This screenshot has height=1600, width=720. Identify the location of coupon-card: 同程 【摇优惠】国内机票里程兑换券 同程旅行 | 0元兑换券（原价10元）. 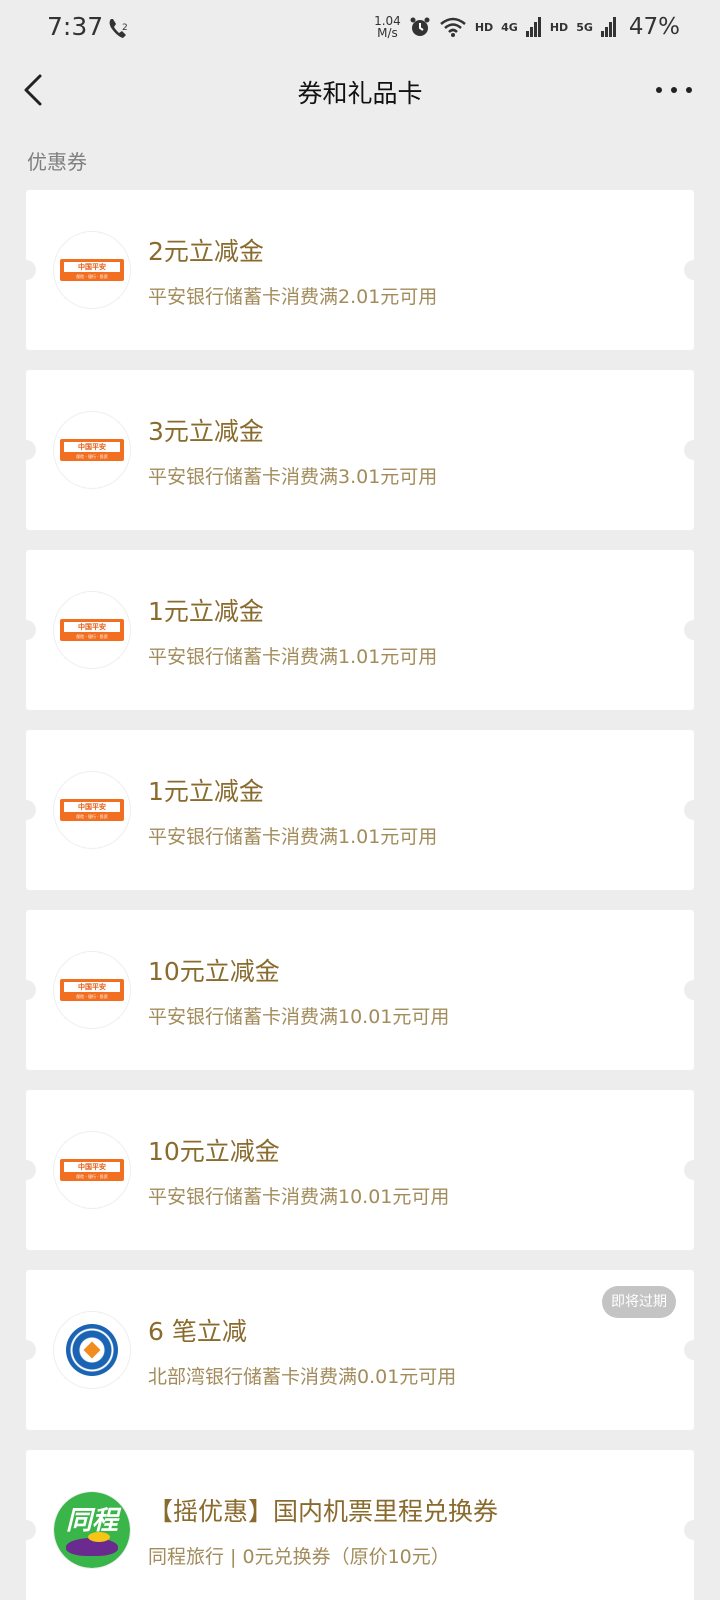
(360, 1525).